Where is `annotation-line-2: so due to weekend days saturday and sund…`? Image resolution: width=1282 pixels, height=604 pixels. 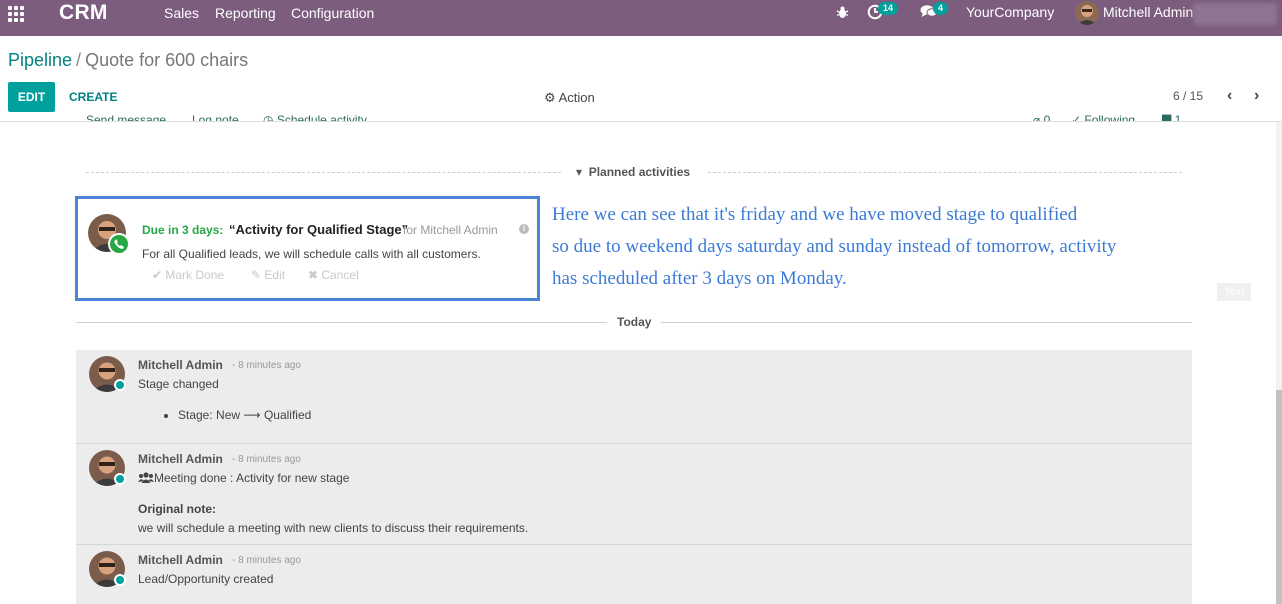
annotation-line-2: so due to weekend days saturday and sund… is located at coordinates (834, 246).